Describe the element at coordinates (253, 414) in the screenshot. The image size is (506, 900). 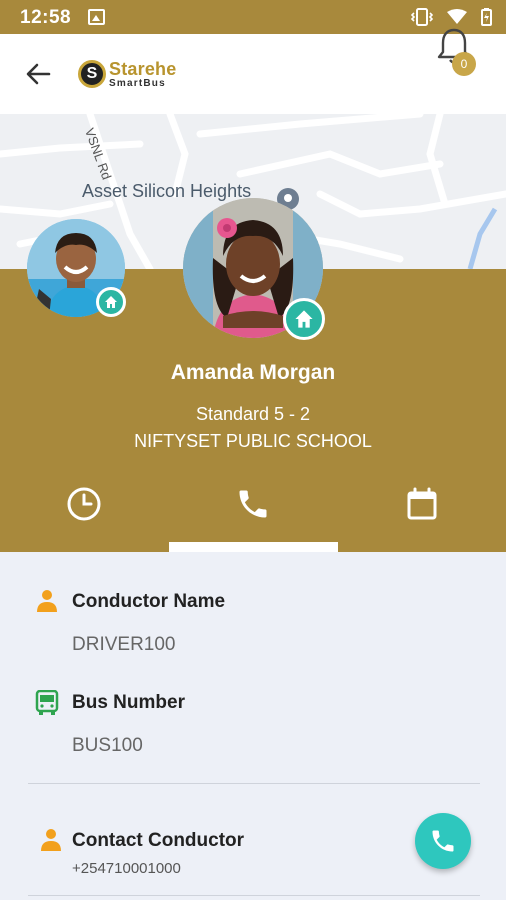
I see `student-class: Standard 5 - 2` at that location.